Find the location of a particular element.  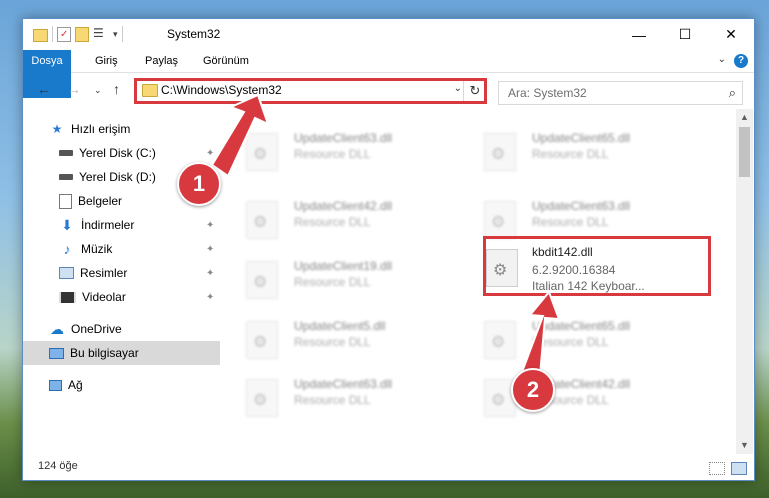

new-folder-icon is located at coordinates (82, 34).